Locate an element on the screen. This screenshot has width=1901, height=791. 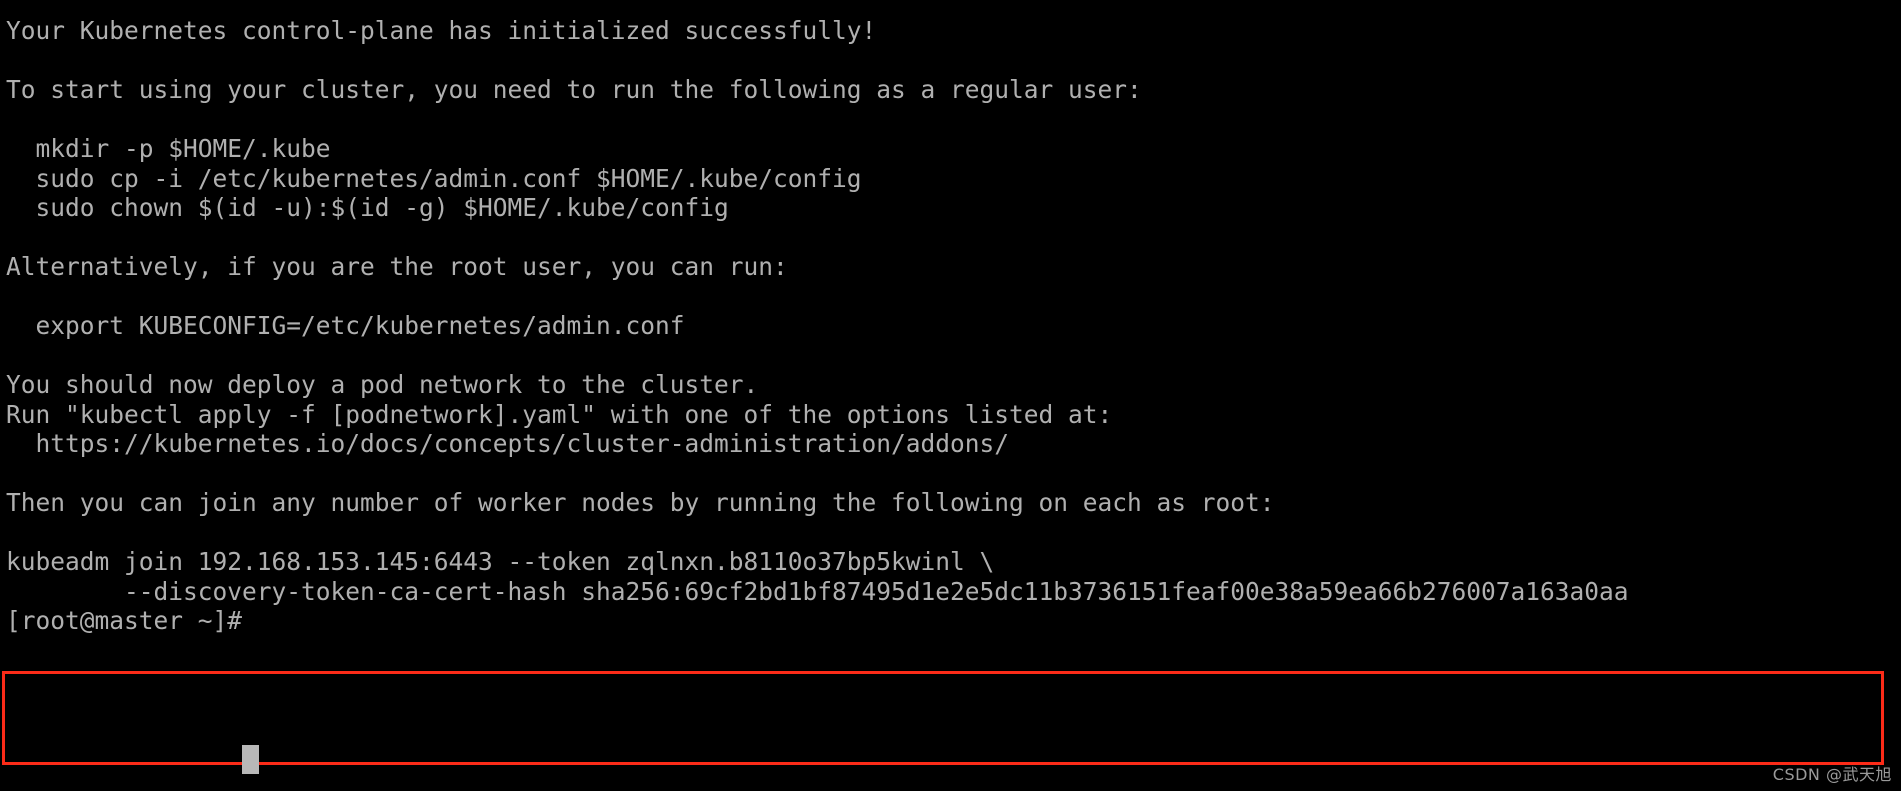
shell-prompt: [root@master ~]# is located at coordinates (131, 620).